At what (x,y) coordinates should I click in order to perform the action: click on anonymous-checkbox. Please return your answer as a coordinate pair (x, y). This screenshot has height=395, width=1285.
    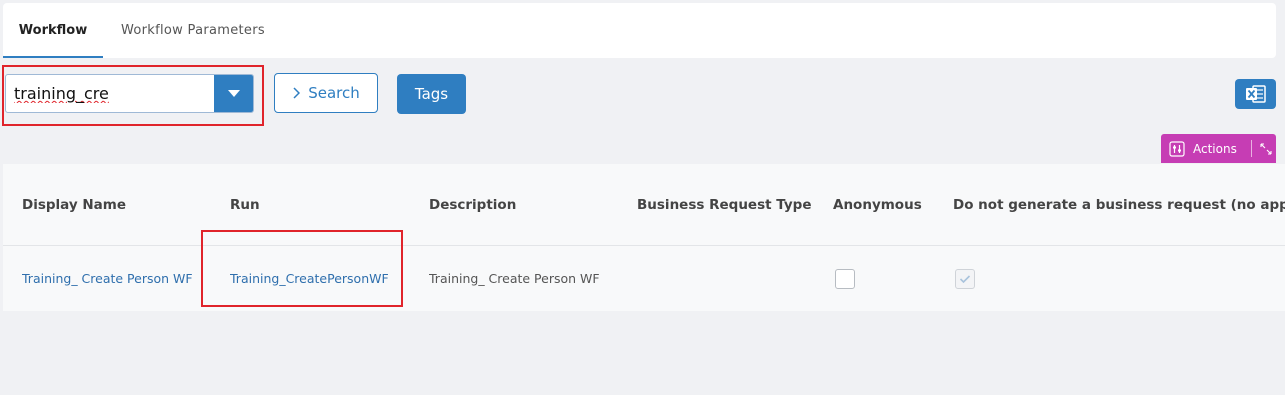
    Looking at the image, I should click on (845, 278).